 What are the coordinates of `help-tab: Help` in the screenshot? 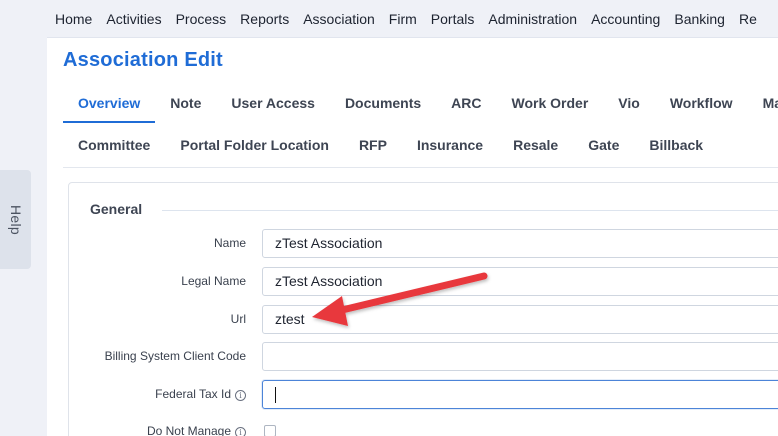 It's located at (15, 219).